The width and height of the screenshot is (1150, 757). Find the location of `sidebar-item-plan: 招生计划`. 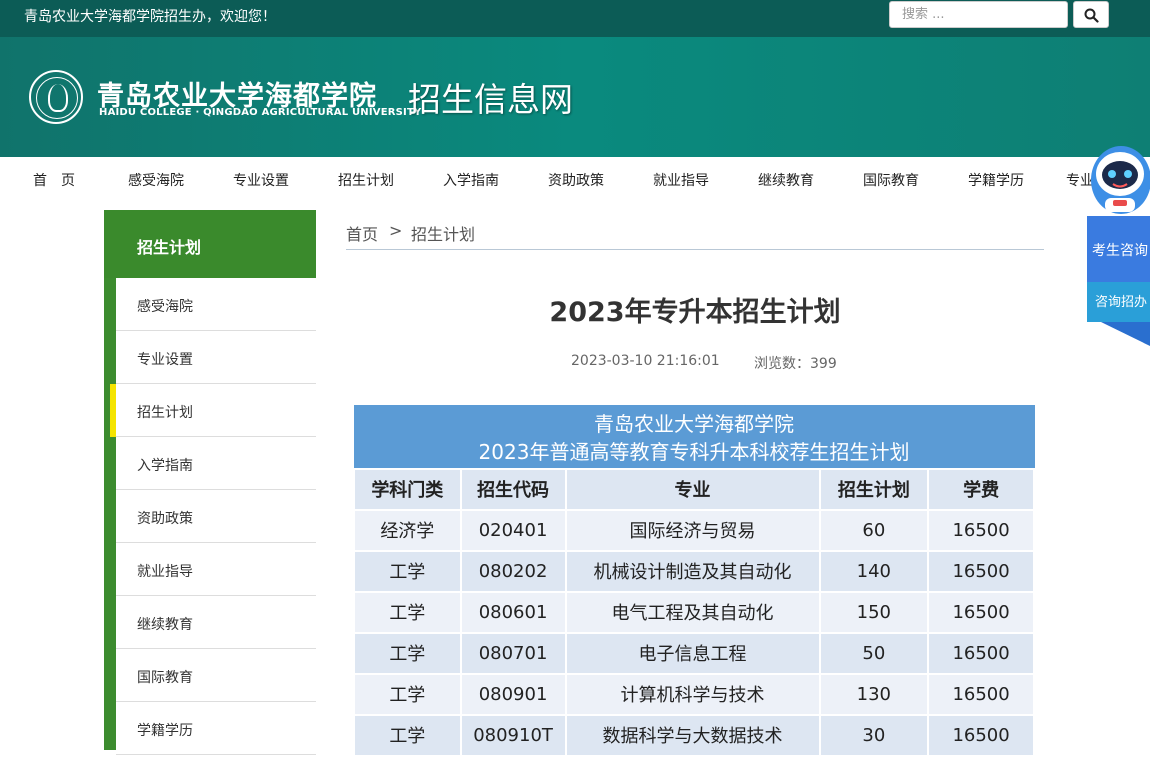

sidebar-item-plan: 招生计划 is located at coordinates (213, 410).